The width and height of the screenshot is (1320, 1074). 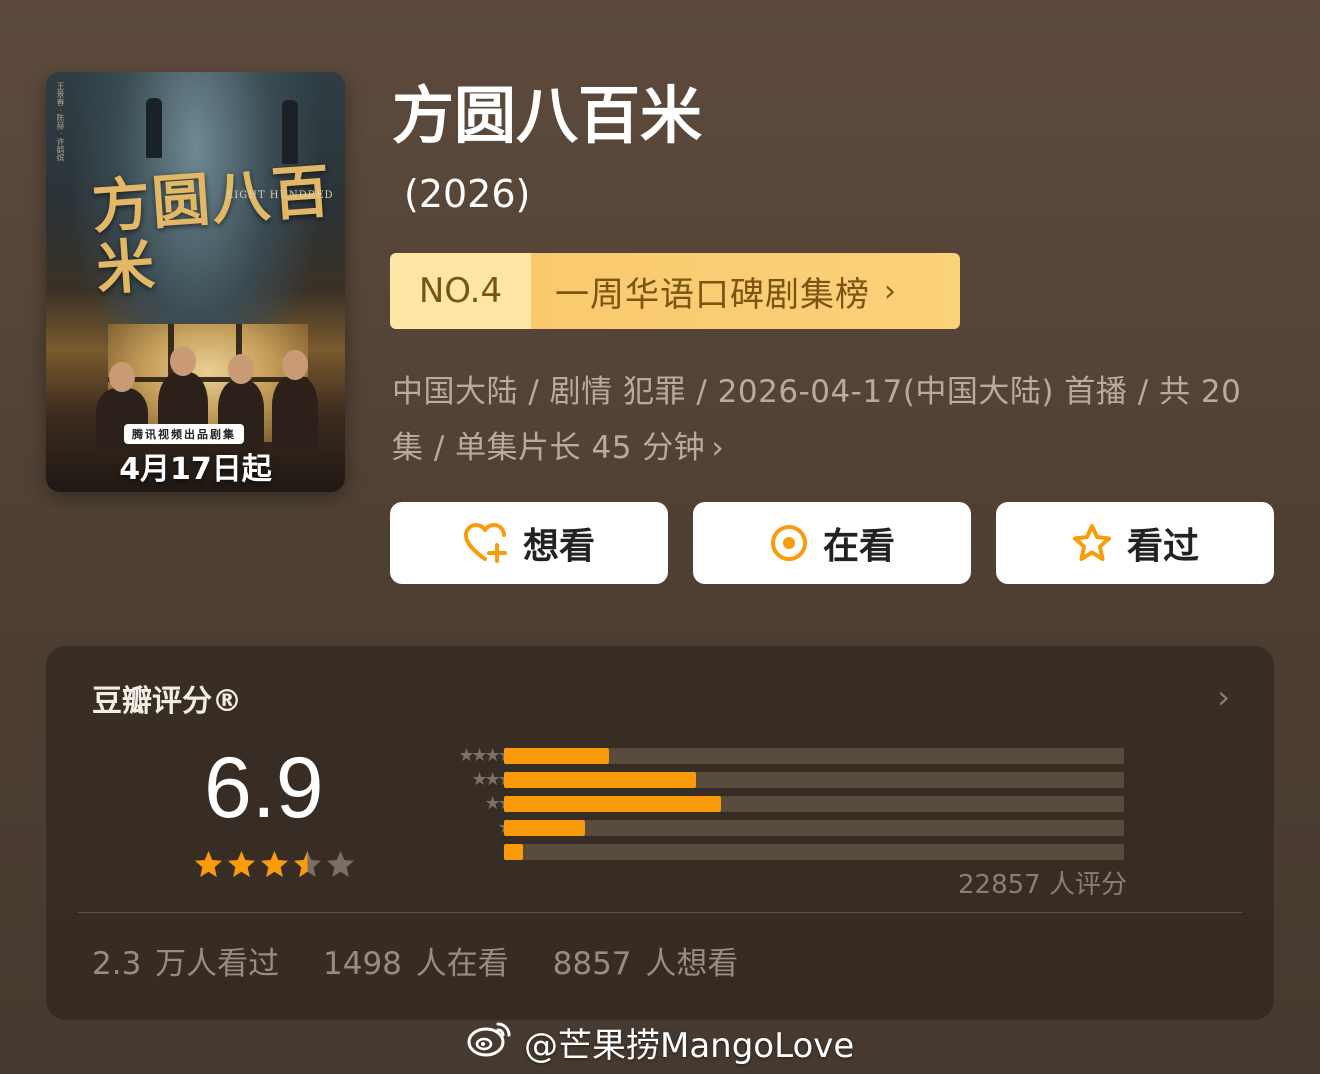 I want to click on rating-row-1-star: ★, so click(x=774, y=852).